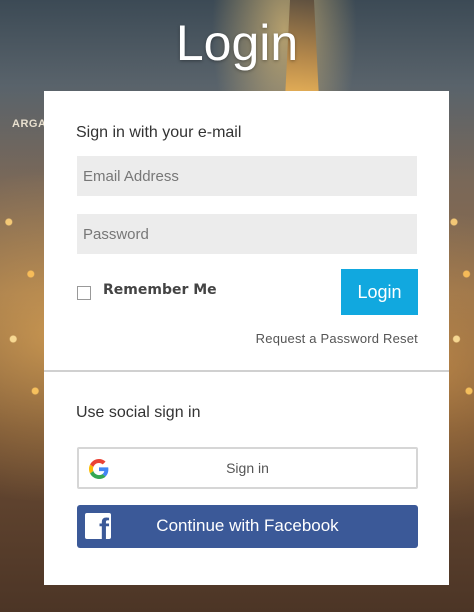 Image resolution: width=474 pixels, height=612 pixels. I want to click on login-button: Login, so click(379, 292).